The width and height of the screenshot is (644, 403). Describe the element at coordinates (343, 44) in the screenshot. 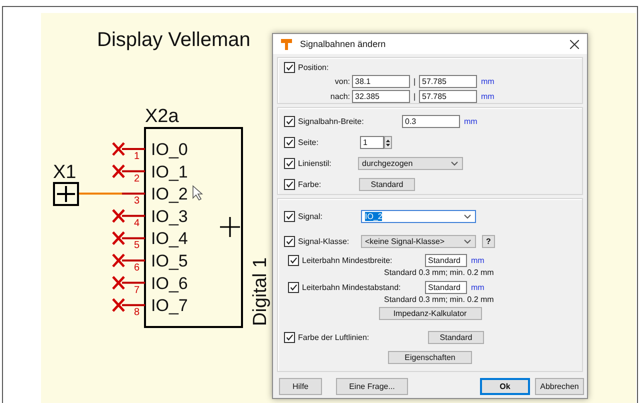

I see `dialog-title: Signalbahnen ändern` at that location.